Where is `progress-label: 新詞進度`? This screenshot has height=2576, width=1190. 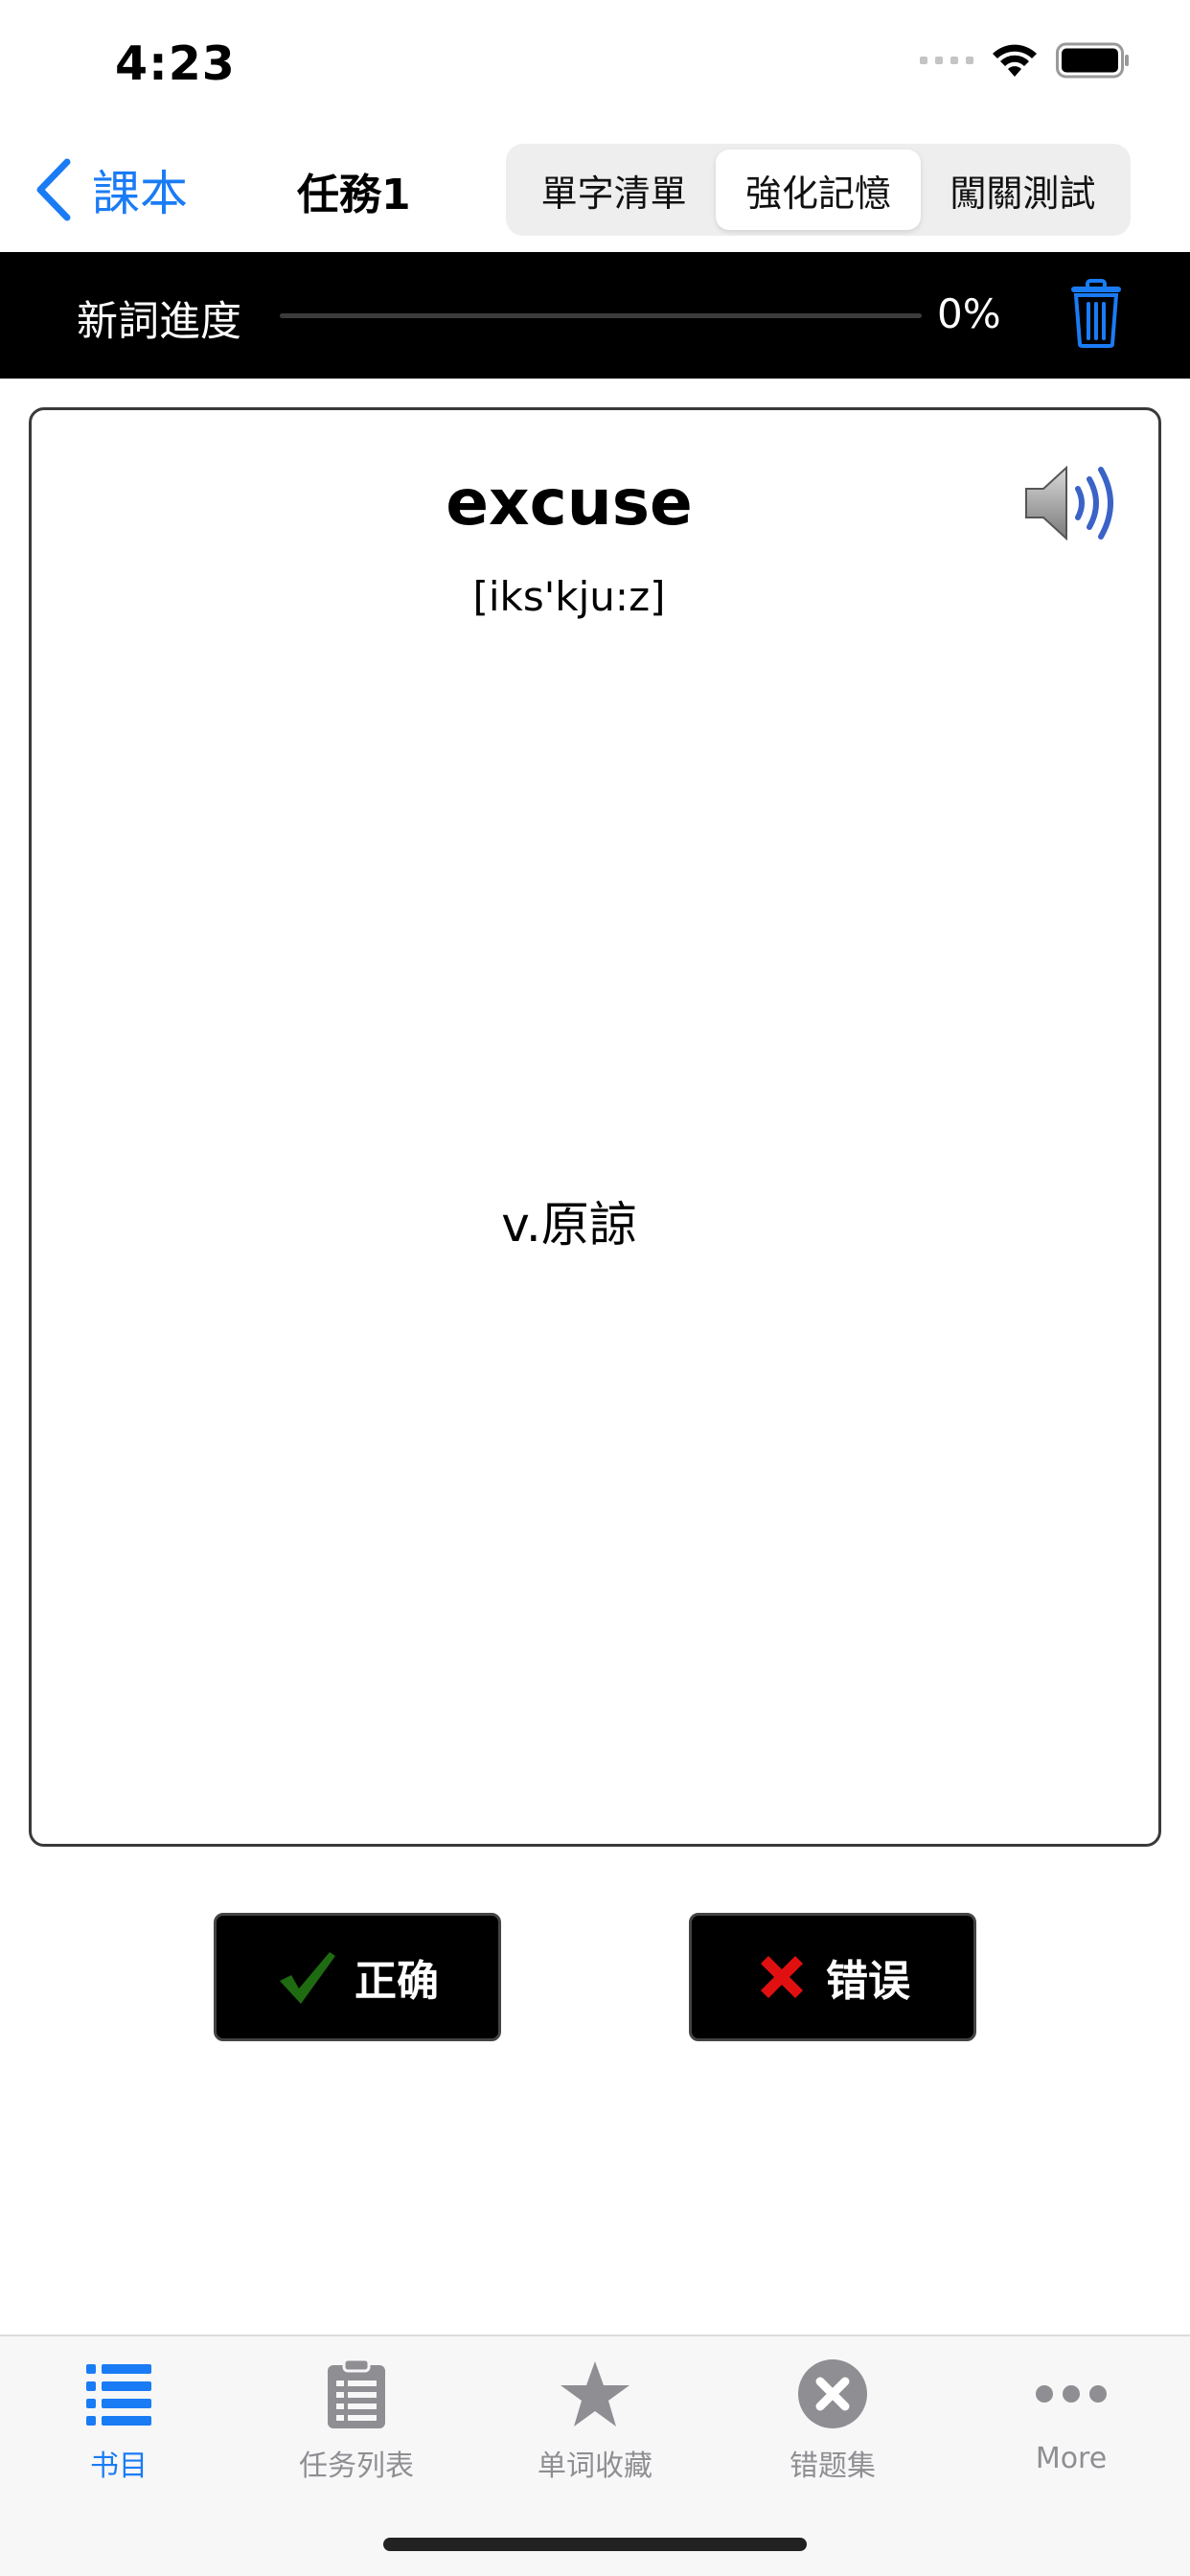
progress-label: 新詞進度 is located at coordinates (159, 322).